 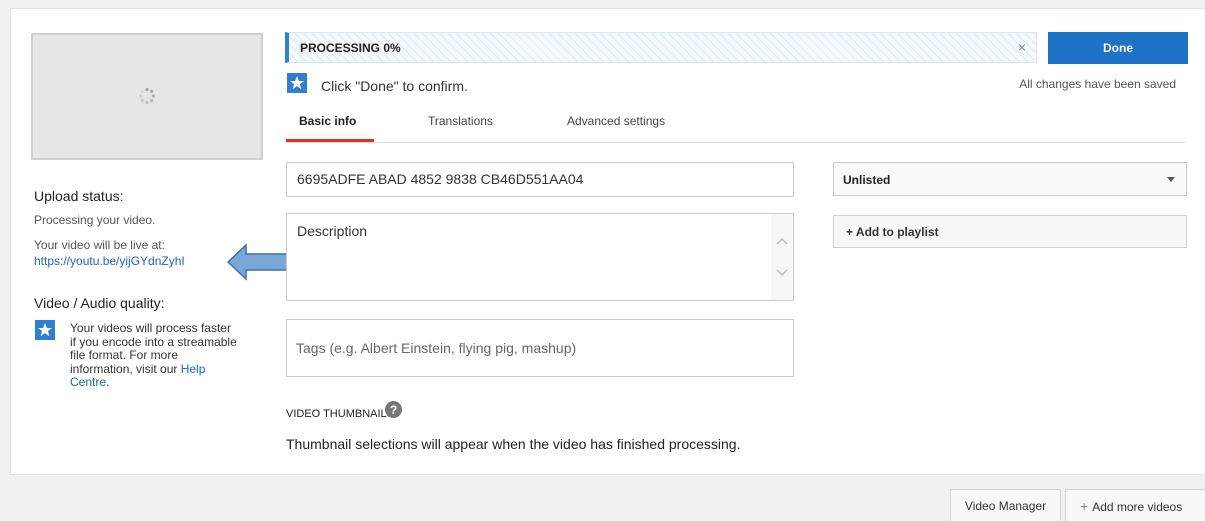 I want to click on privacy-select: Unlisted, so click(x=1010, y=179).